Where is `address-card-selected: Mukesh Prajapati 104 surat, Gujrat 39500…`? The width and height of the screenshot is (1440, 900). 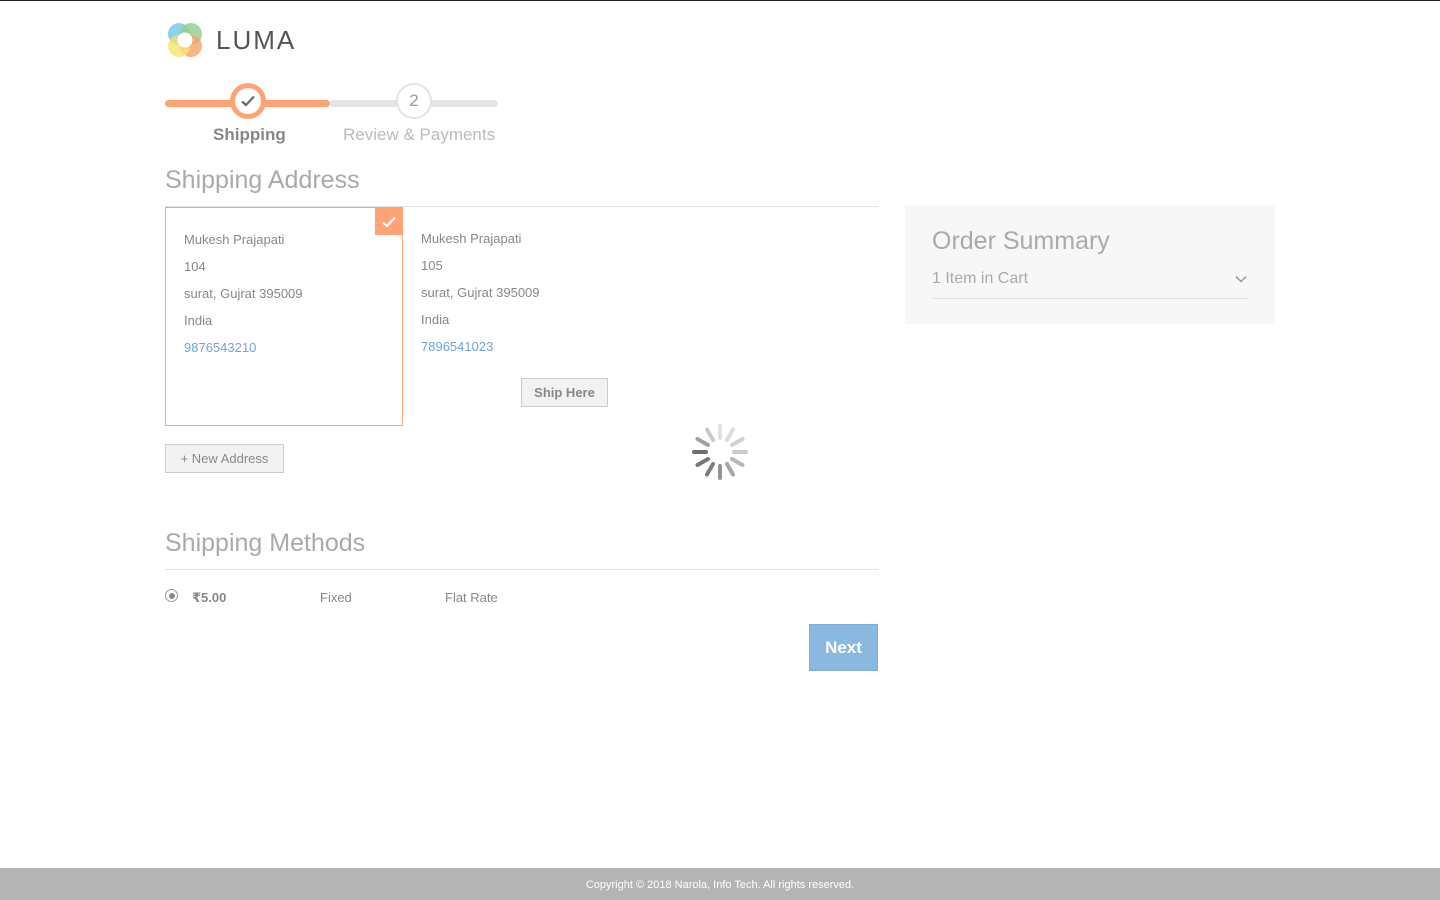
address-card-selected: Mukesh Prajapati 104 surat, Gujrat 39500… is located at coordinates (284, 316).